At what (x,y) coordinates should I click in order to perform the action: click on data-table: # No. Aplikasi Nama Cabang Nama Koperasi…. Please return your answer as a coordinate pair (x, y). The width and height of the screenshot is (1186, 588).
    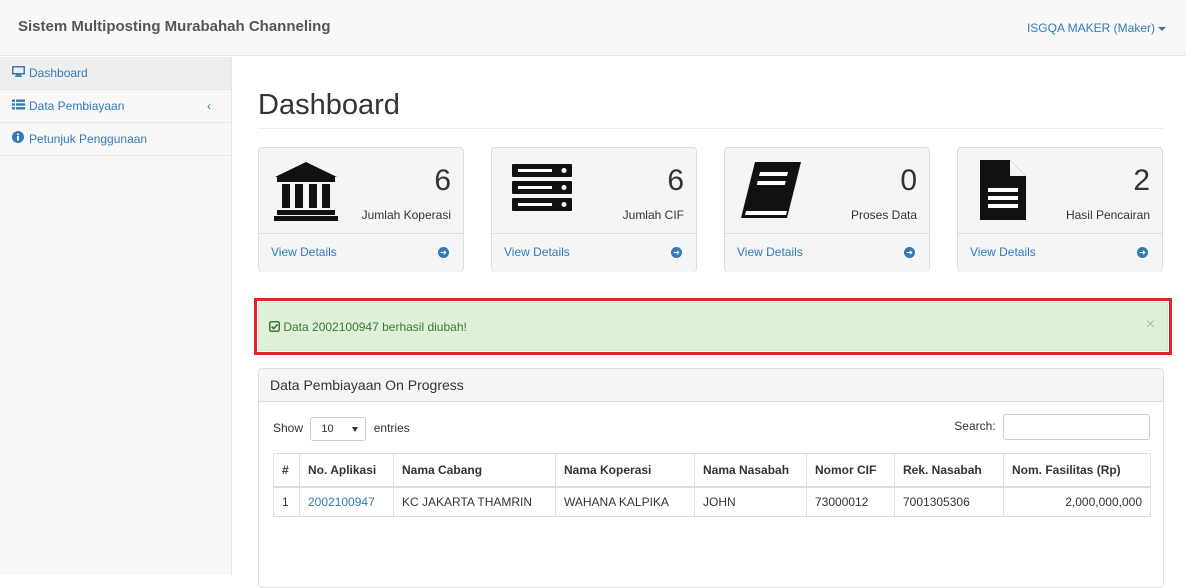
    Looking at the image, I should click on (712, 485).